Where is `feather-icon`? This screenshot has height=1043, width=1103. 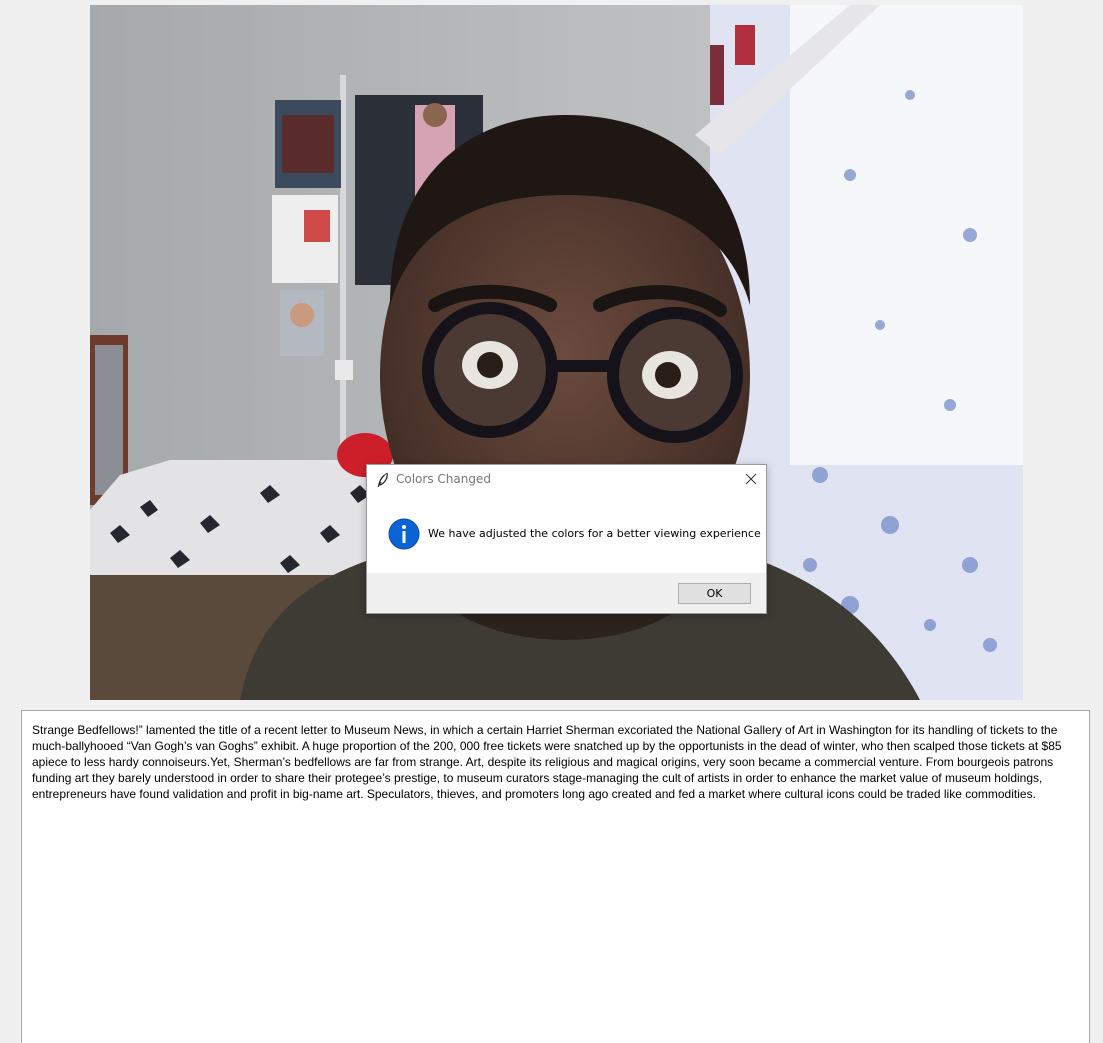 feather-icon is located at coordinates (383, 480).